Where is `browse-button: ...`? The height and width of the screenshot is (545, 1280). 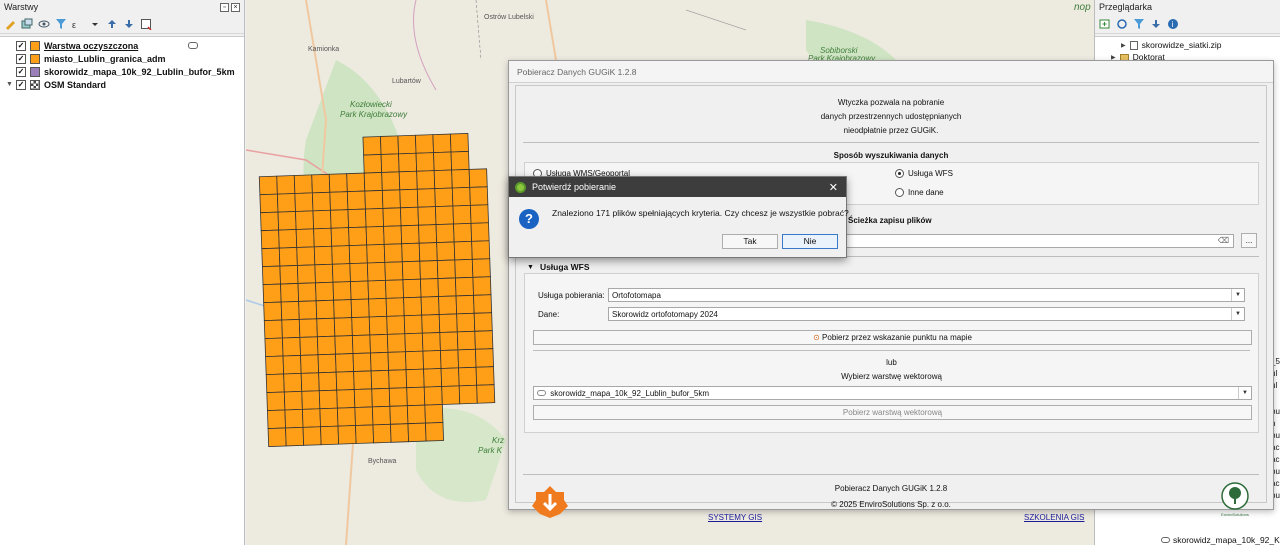
browse-button: ... is located at coordinates (1249, 240).